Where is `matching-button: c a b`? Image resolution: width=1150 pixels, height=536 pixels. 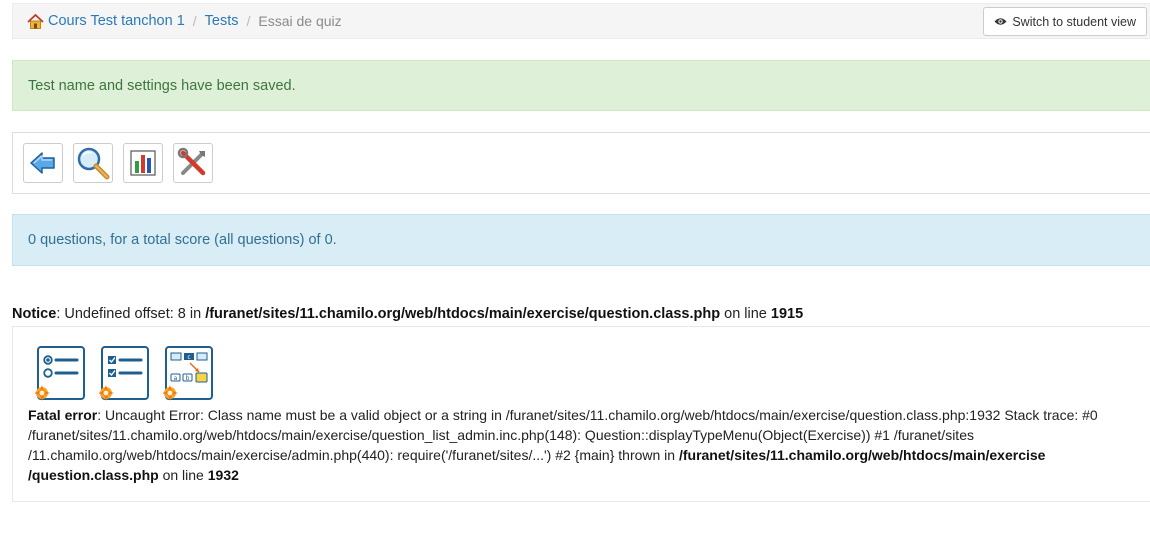
matching-button: c a b is located at coordinates (189, 374).